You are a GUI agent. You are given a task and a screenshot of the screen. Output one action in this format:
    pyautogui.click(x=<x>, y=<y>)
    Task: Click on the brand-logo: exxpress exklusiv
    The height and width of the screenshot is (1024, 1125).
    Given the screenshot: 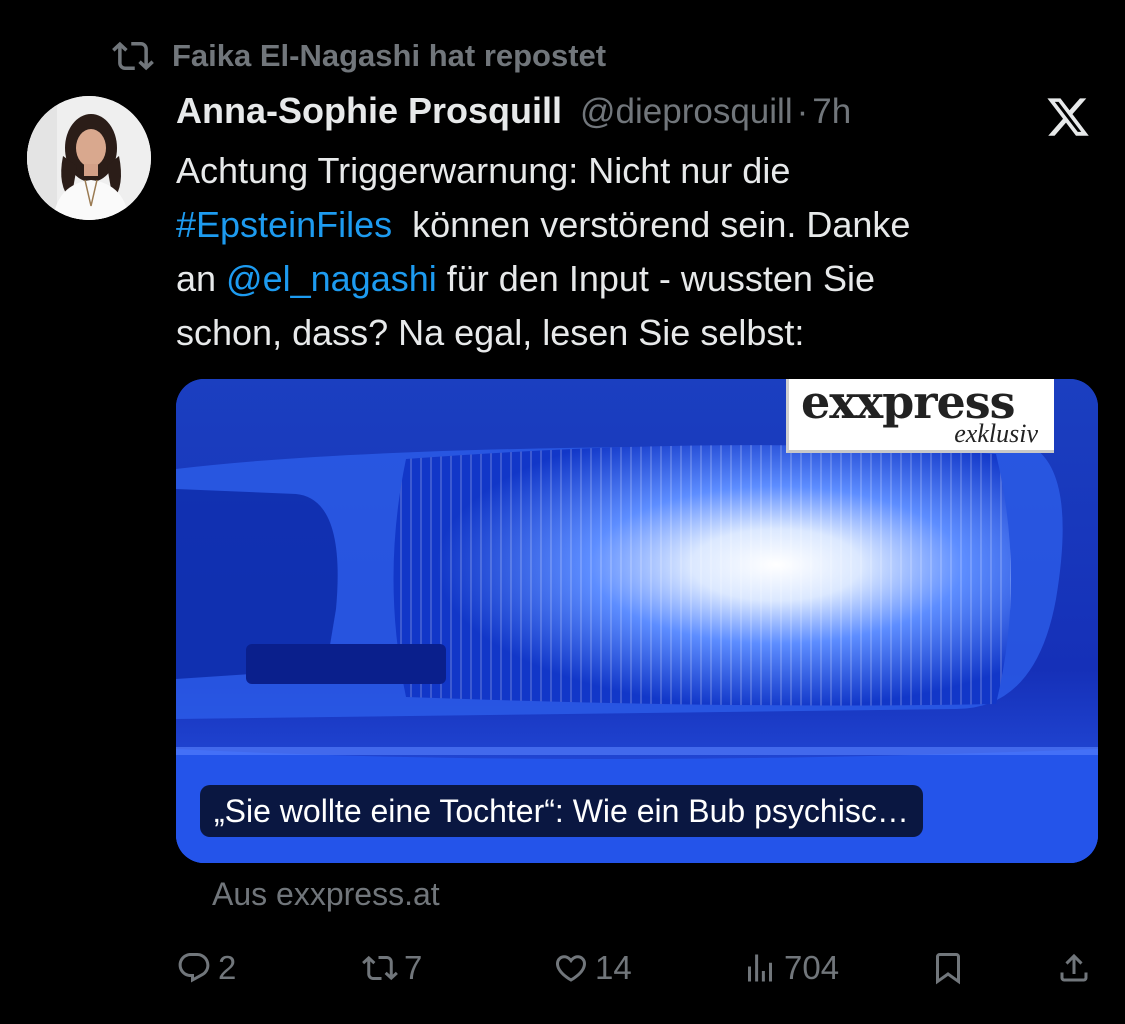 What is the action you would take?
    pyautogui.click(x=920, y=416)
    